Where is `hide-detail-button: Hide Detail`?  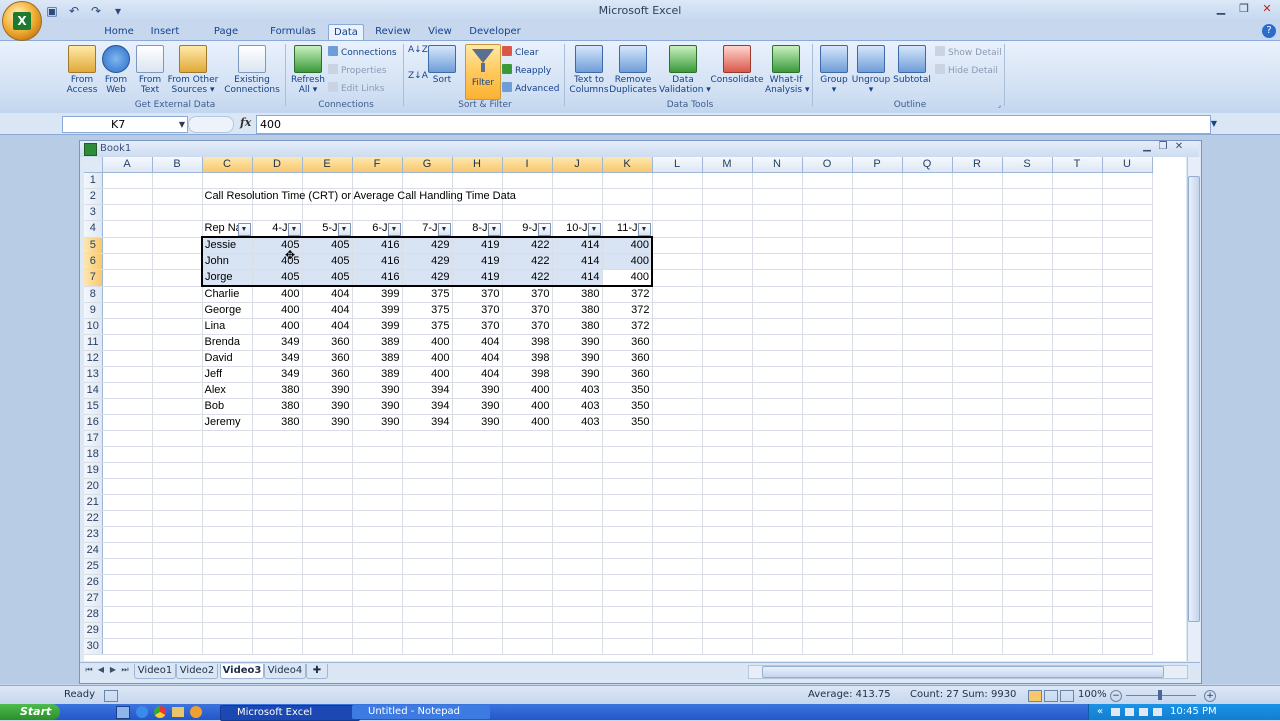
hide-detail-button: Hide Detail is located at coordinates (966, 71).